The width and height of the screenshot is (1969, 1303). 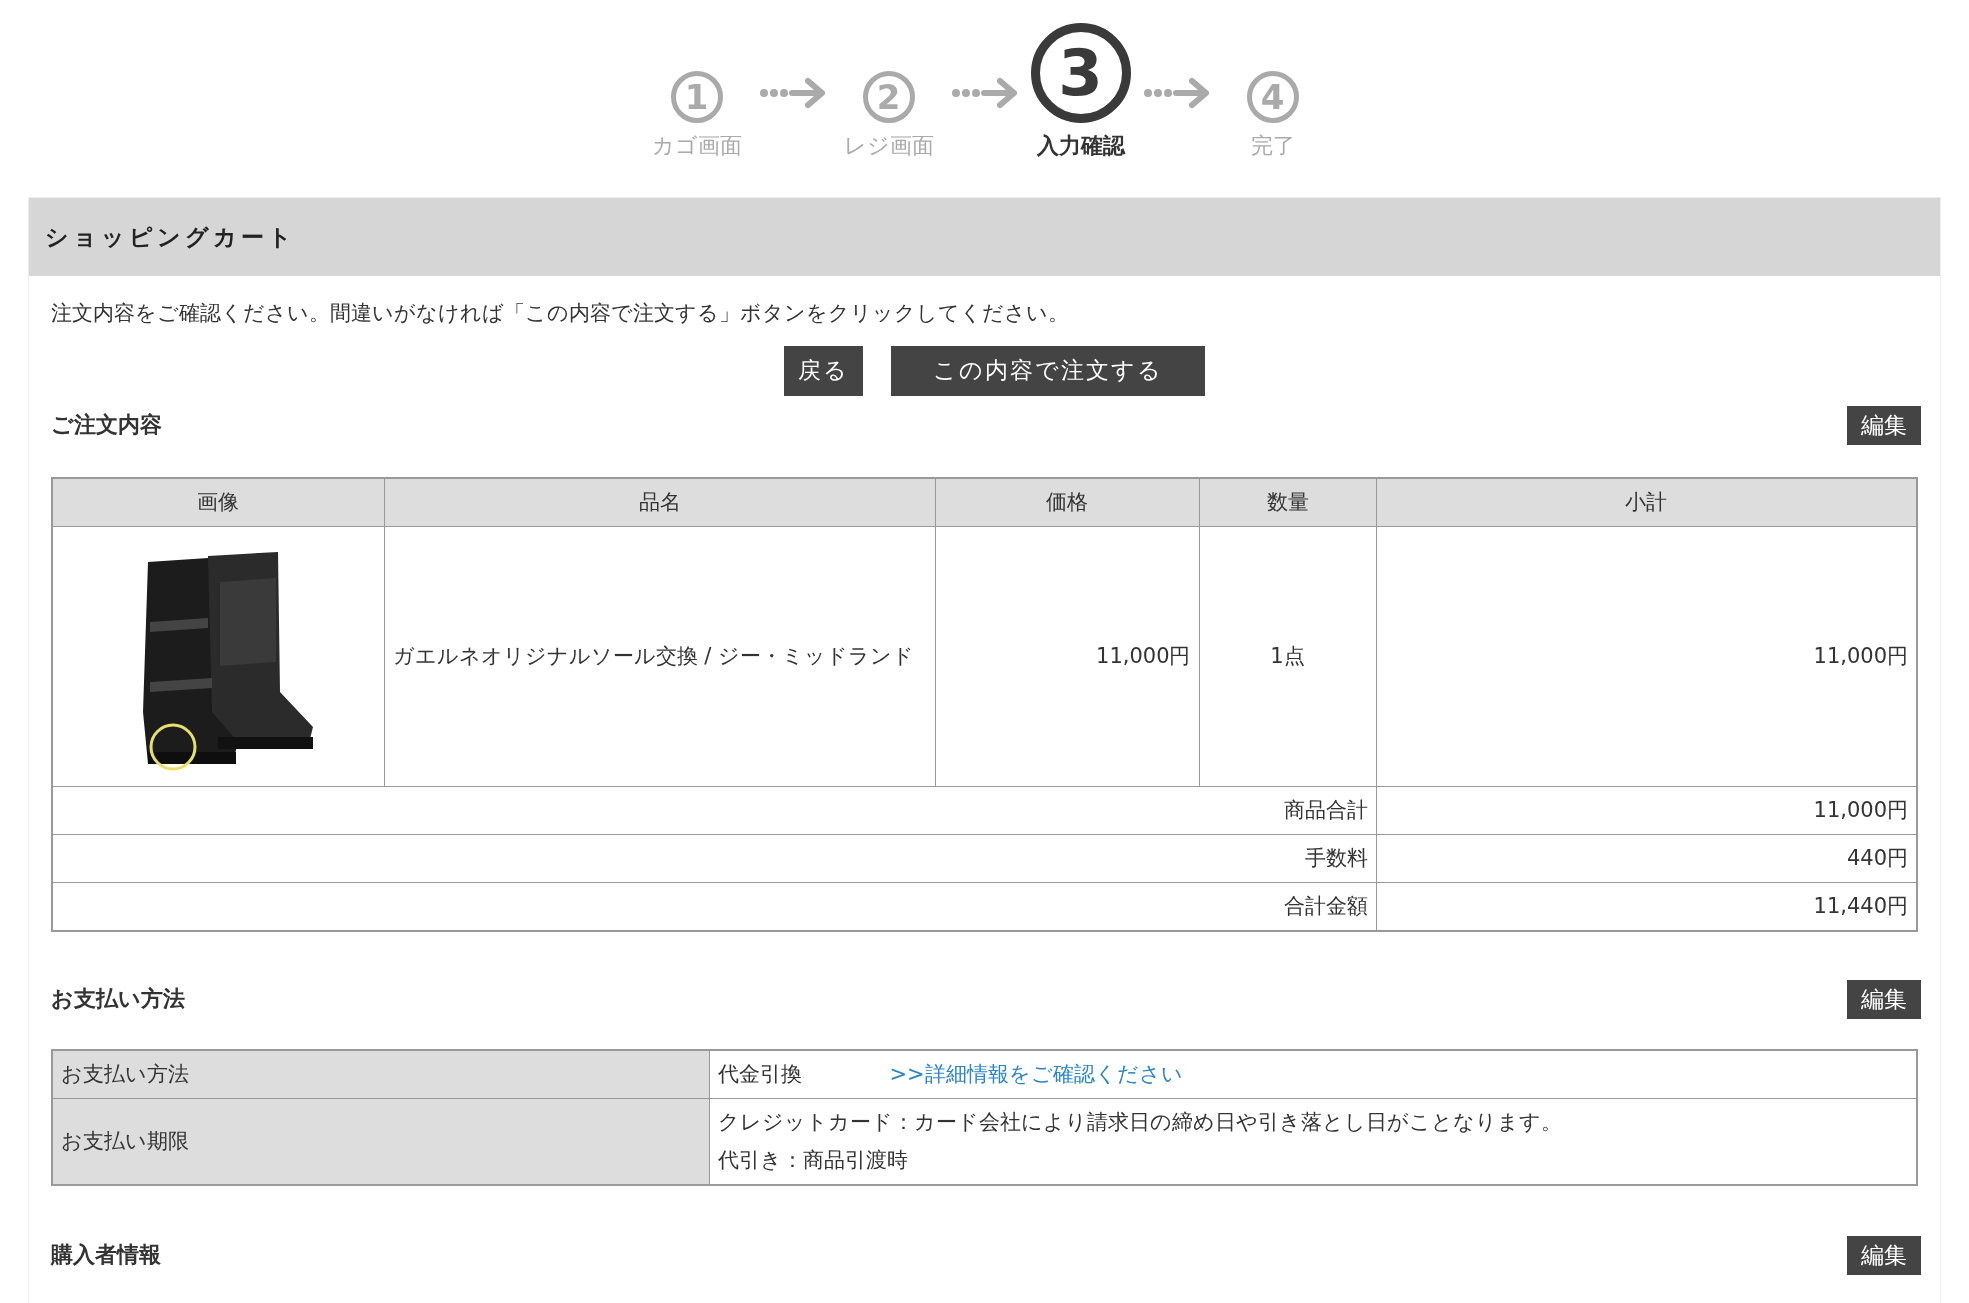 What do you see at coordinates (1036, 1074) in the screenshot?
I see `details-link: >>詳細情報をご確認ください` at bounding box center [1036, 1074].